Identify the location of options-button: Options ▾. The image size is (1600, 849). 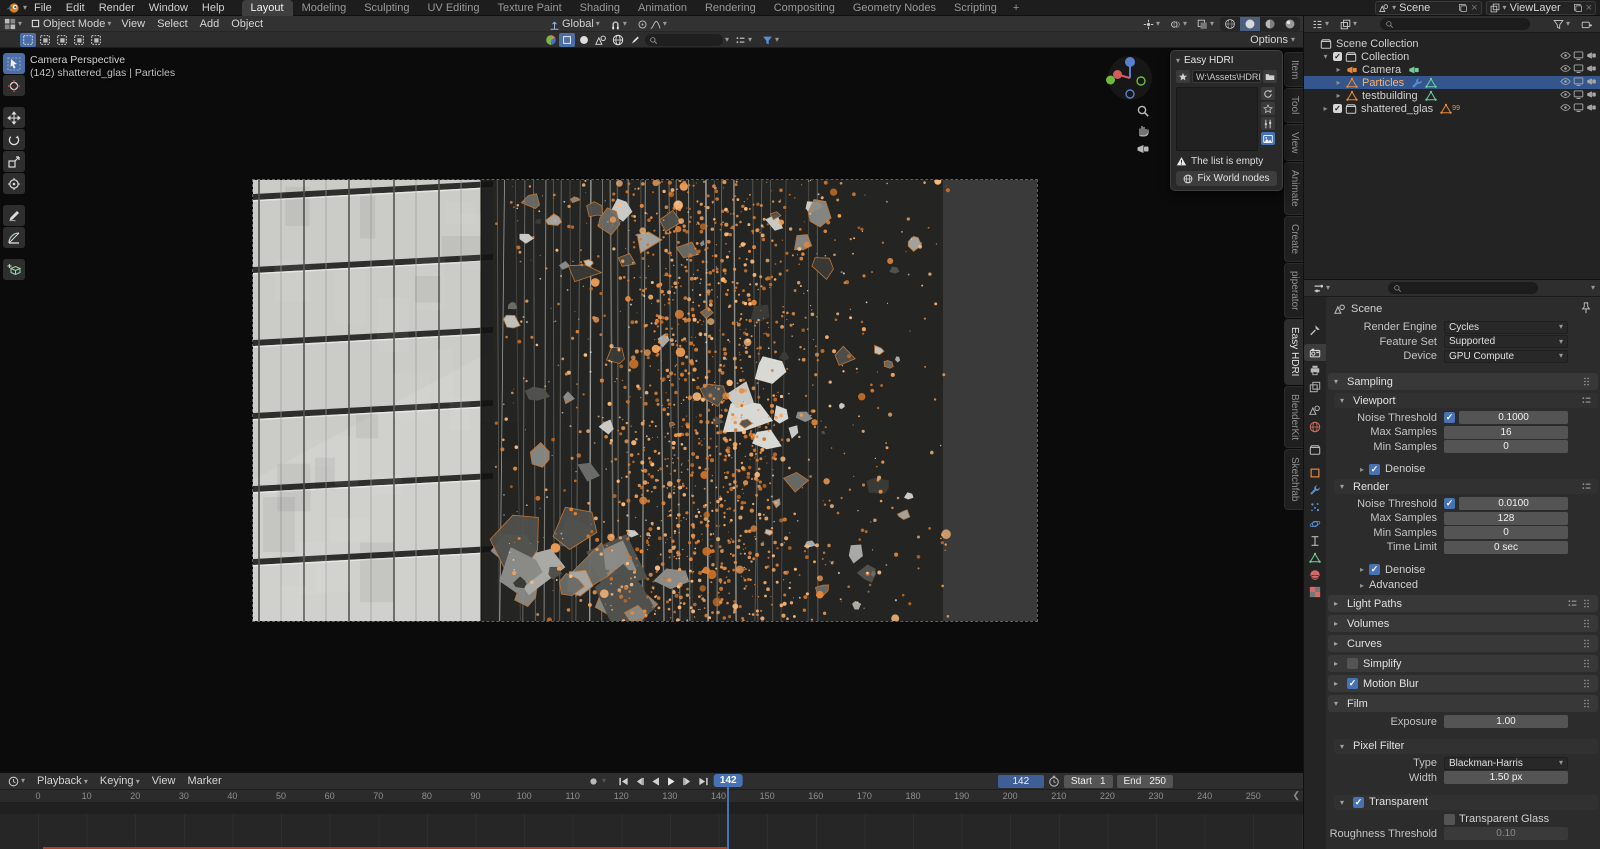
(1272, 40).